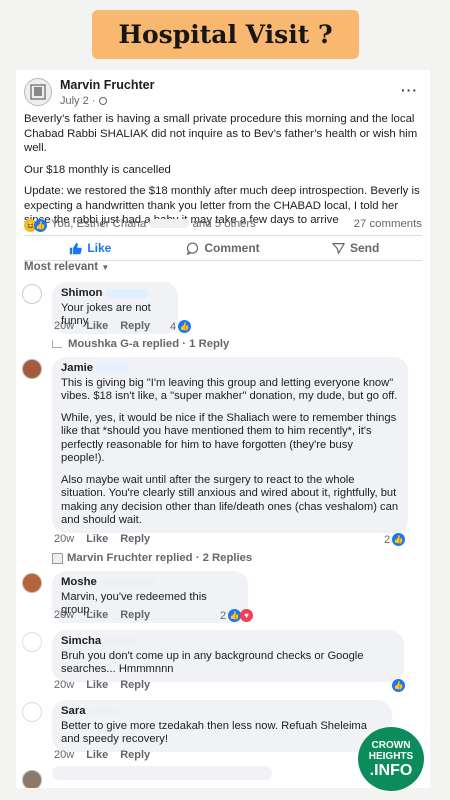 Image resolution: width=450 pixels, height=800 pixels. Describe the element at coordinates (355, 248) in the screenshot. I see `send-button: Send` at that location.